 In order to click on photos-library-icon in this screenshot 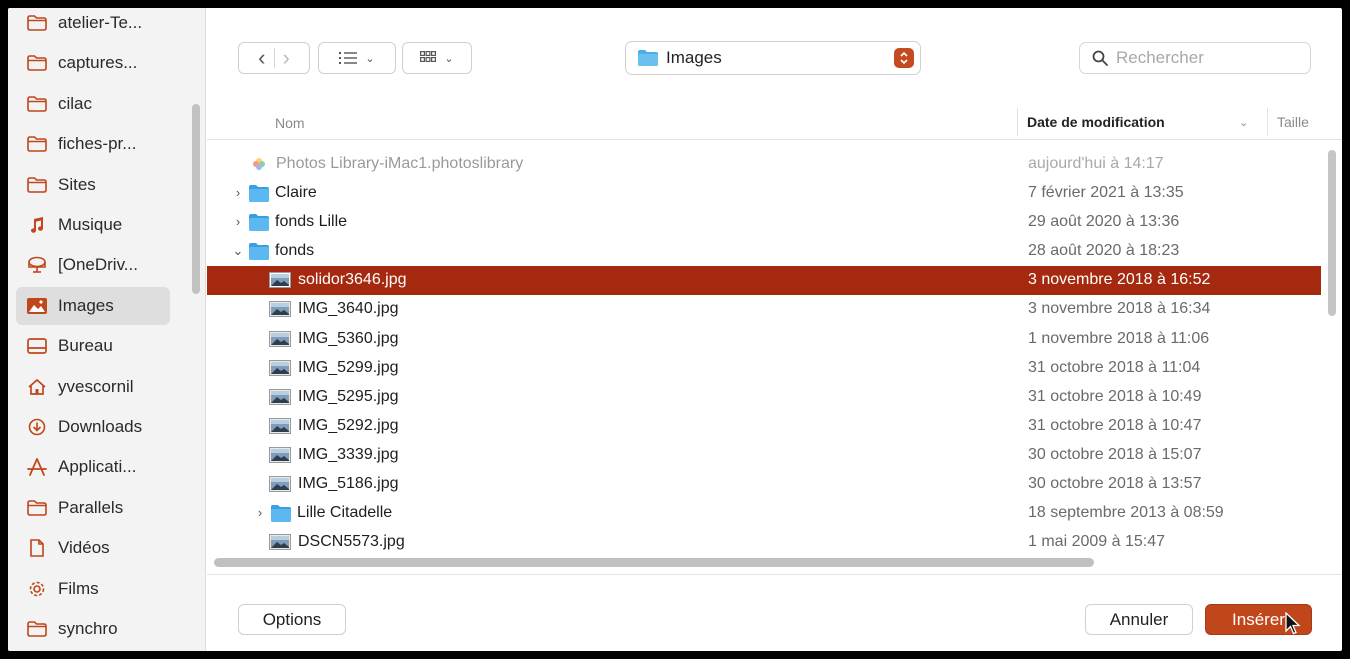, I will do `click(259, 166)`.